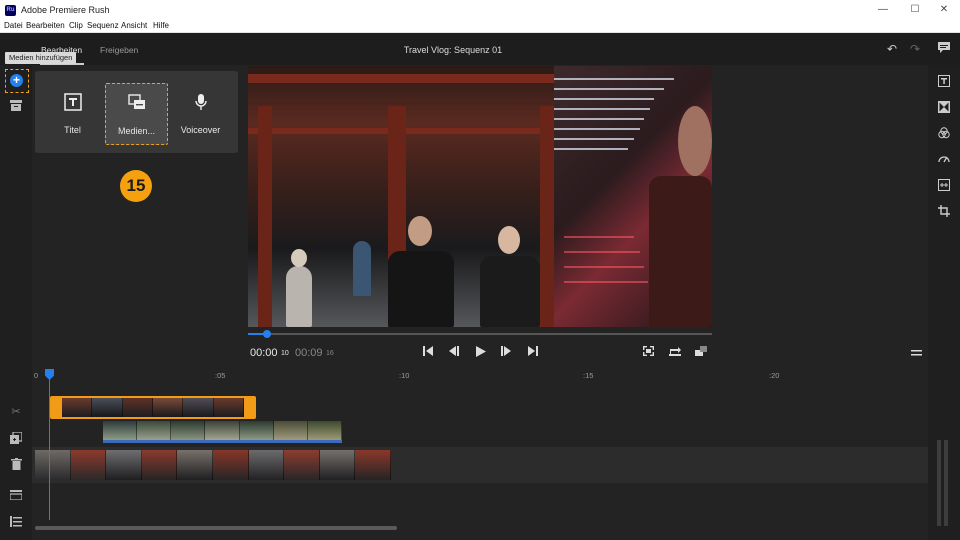 The height and width of the screenshot is (540, 960). I want to click on speed-icon, so click(944, 160).